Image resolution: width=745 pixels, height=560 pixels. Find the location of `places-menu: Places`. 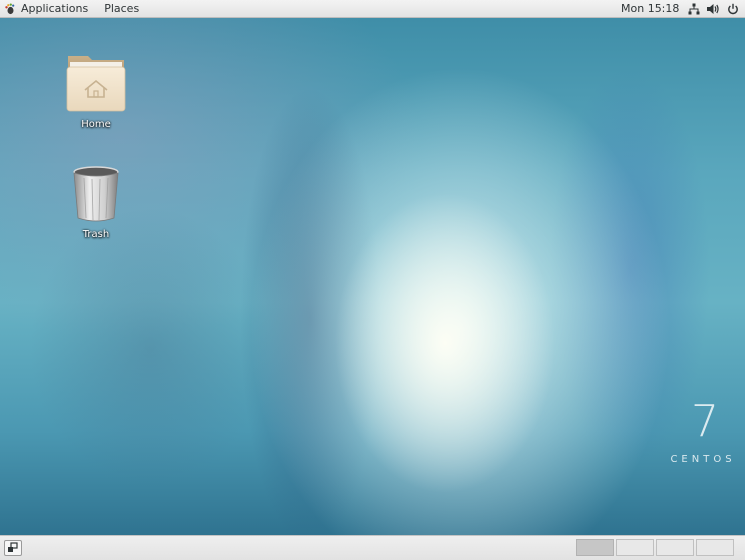

places-menu: Places is located at coordinates (121, 8).